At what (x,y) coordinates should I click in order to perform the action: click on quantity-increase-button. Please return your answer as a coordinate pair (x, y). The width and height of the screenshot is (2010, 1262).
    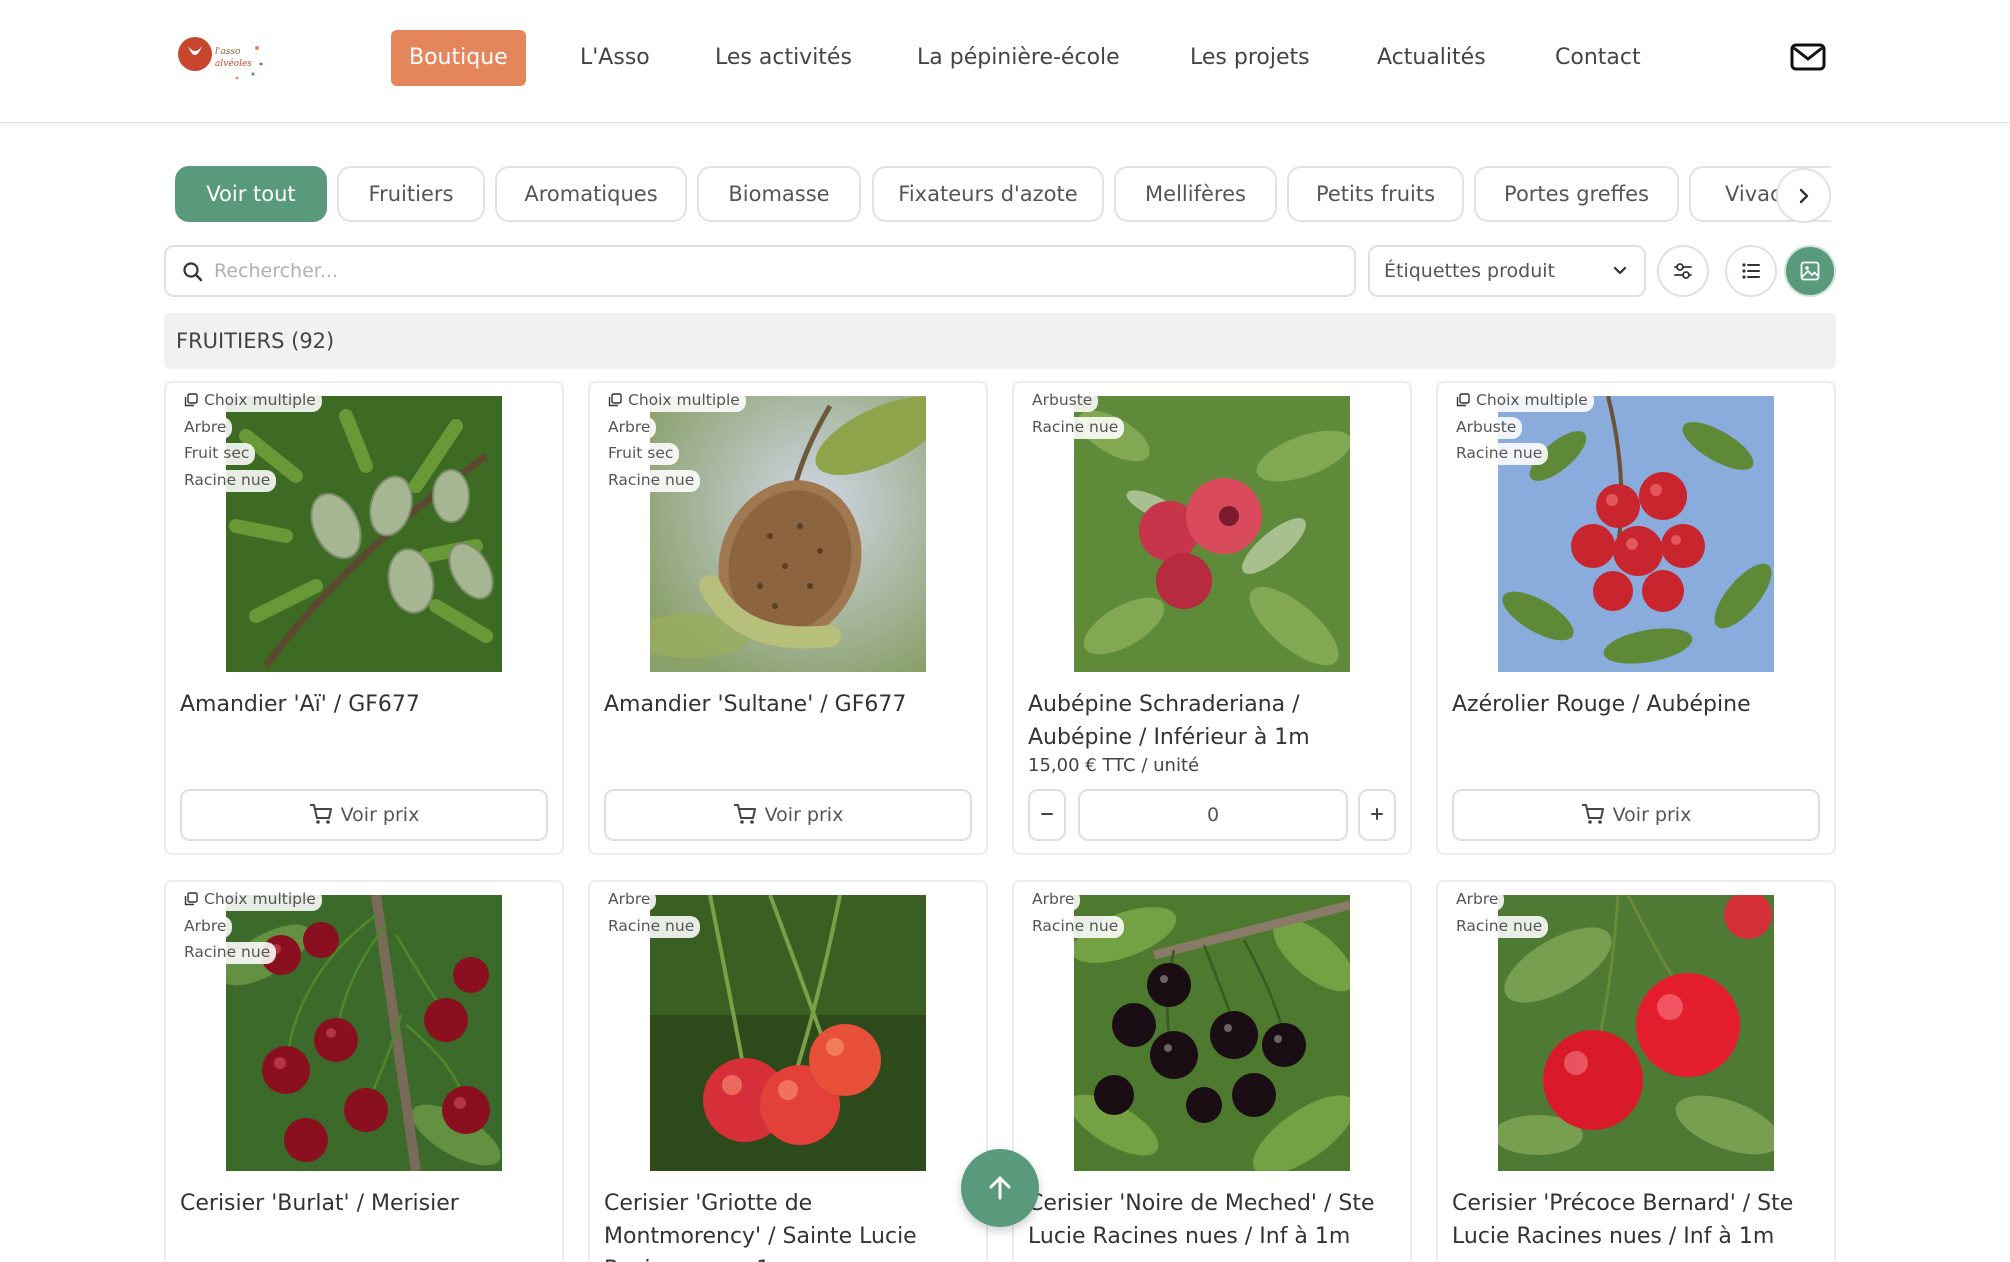
    Looking at the image, I should click on (1377, 815).